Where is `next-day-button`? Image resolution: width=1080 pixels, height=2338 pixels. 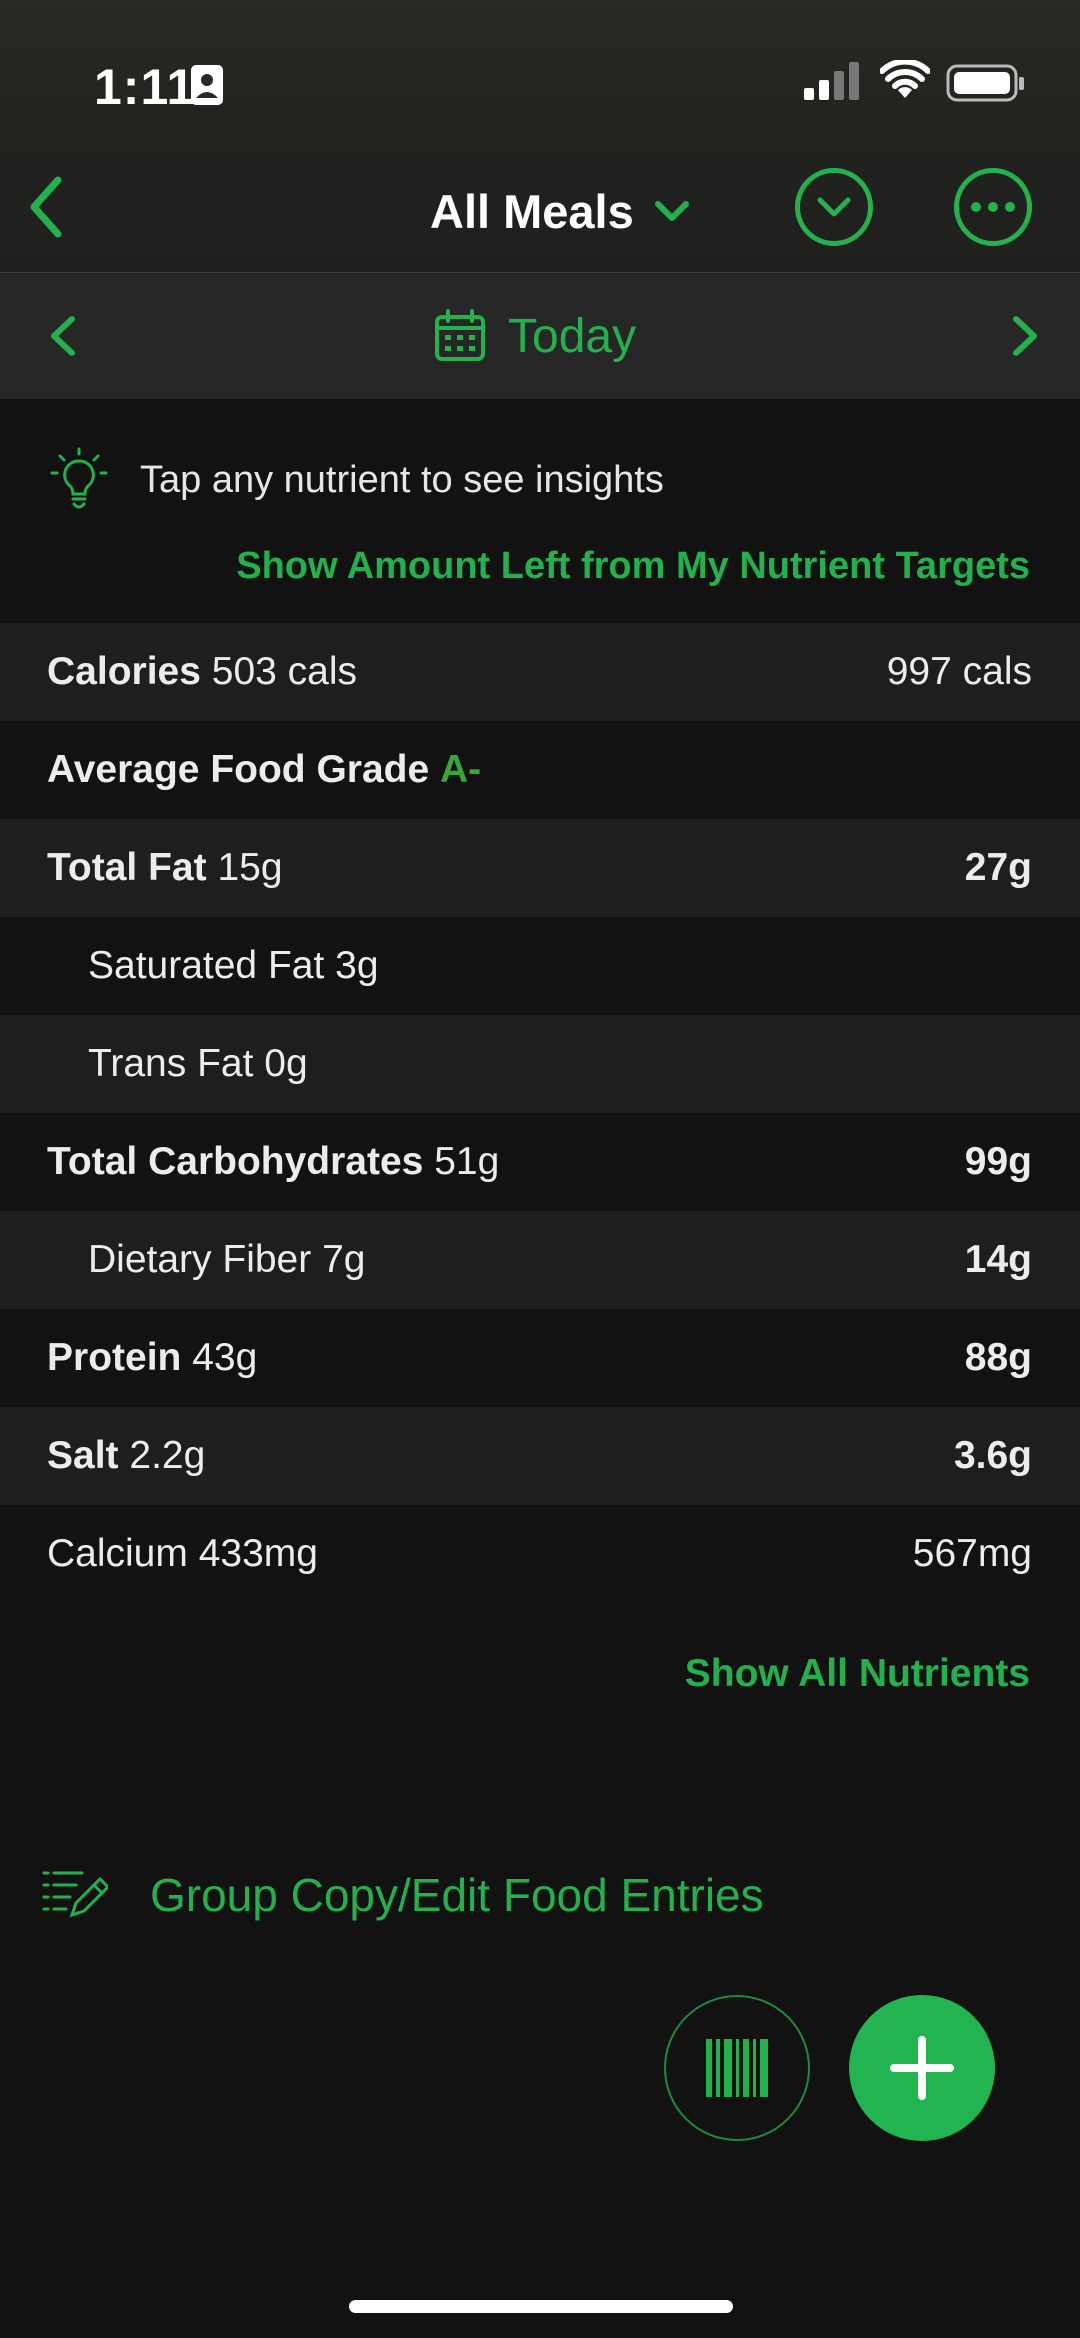
next-day-button is located at coordinates (1024, 336).